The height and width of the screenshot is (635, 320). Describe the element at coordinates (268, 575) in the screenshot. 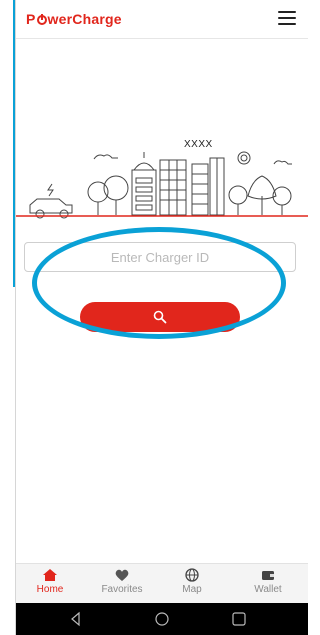

I see `wallet-icon` at that location.